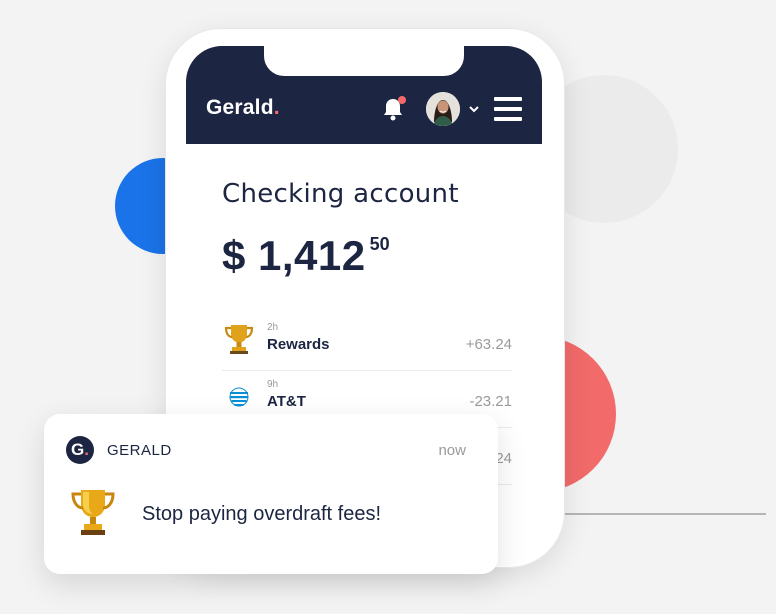  Describe the element at coordinates (239, 397) in the screenshot. I see `att-logo-icon` at that location.